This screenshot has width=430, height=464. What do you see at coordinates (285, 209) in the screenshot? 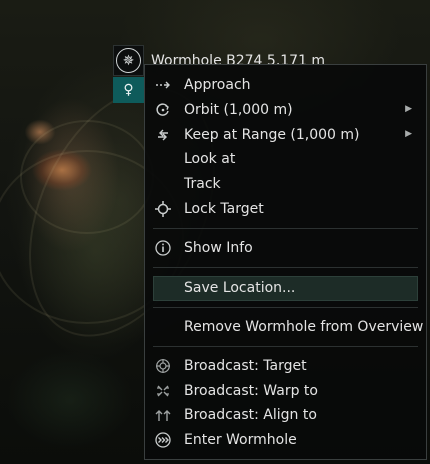
I see `menu-item-lock-target: Lock Target` at bounding box center [285, 209].